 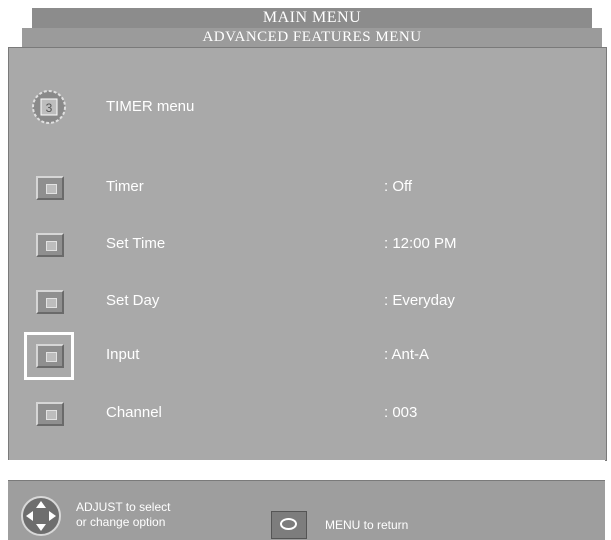 What do you see at coordinates (122, 354) in the screenshot?
I see `input-label: Input` at bounding box center [122, 354].